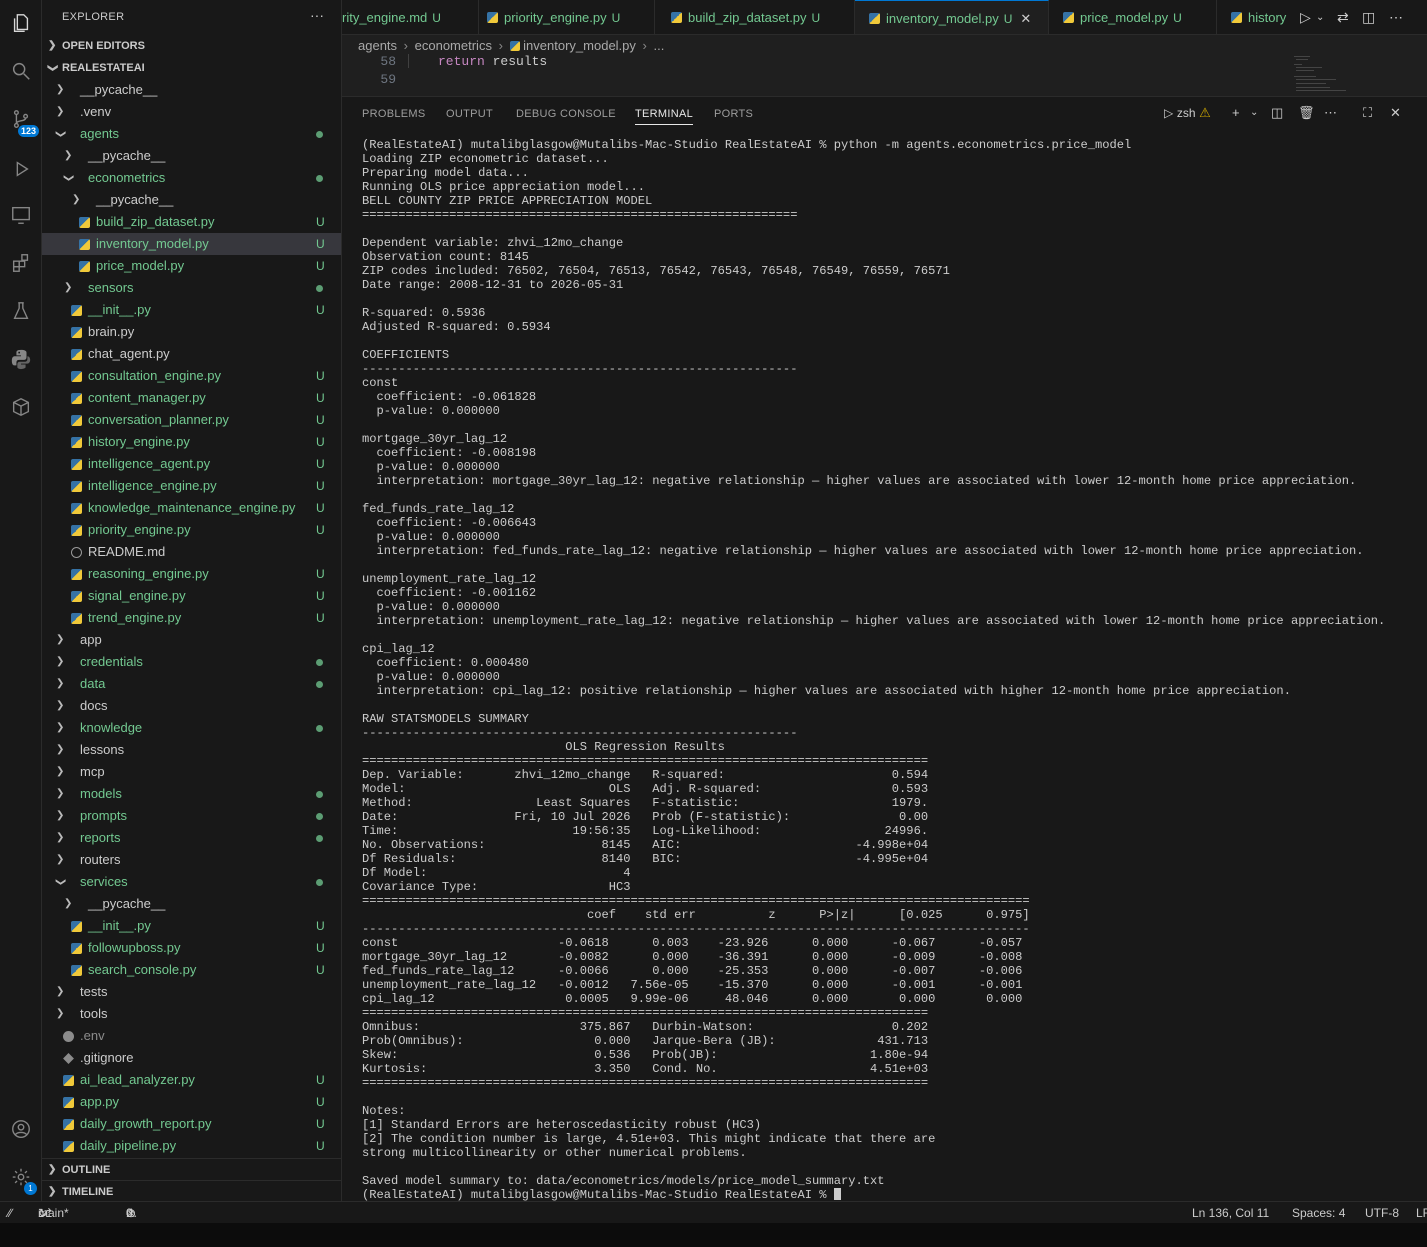 This screenshot has width=1427, height=1247. Describe the element at coordinates (191, 1169) in the screenshot. I see `outline-section: ❯ OUTLINE` at that location.